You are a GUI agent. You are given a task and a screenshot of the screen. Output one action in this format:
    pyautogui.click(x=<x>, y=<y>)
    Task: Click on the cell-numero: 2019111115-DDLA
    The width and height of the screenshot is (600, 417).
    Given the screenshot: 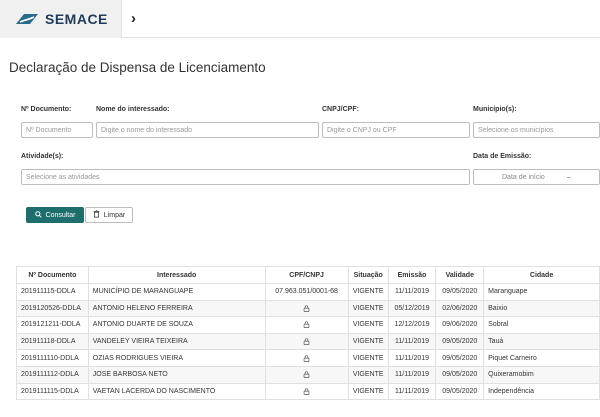 What is the action you would take?
    pyautogui.click(x=52, y=391)
    